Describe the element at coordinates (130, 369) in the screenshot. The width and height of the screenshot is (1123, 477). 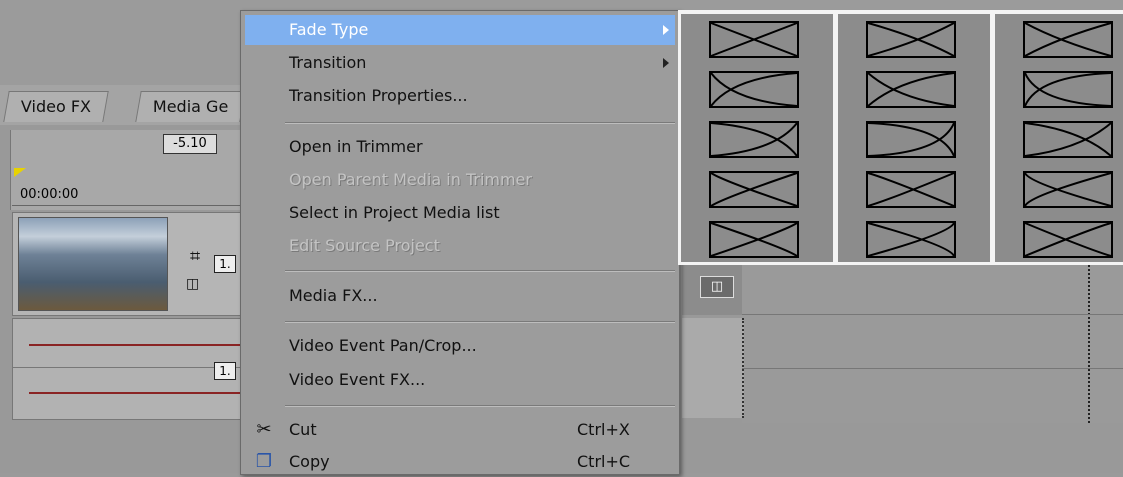
I see `audio-track` at that location.